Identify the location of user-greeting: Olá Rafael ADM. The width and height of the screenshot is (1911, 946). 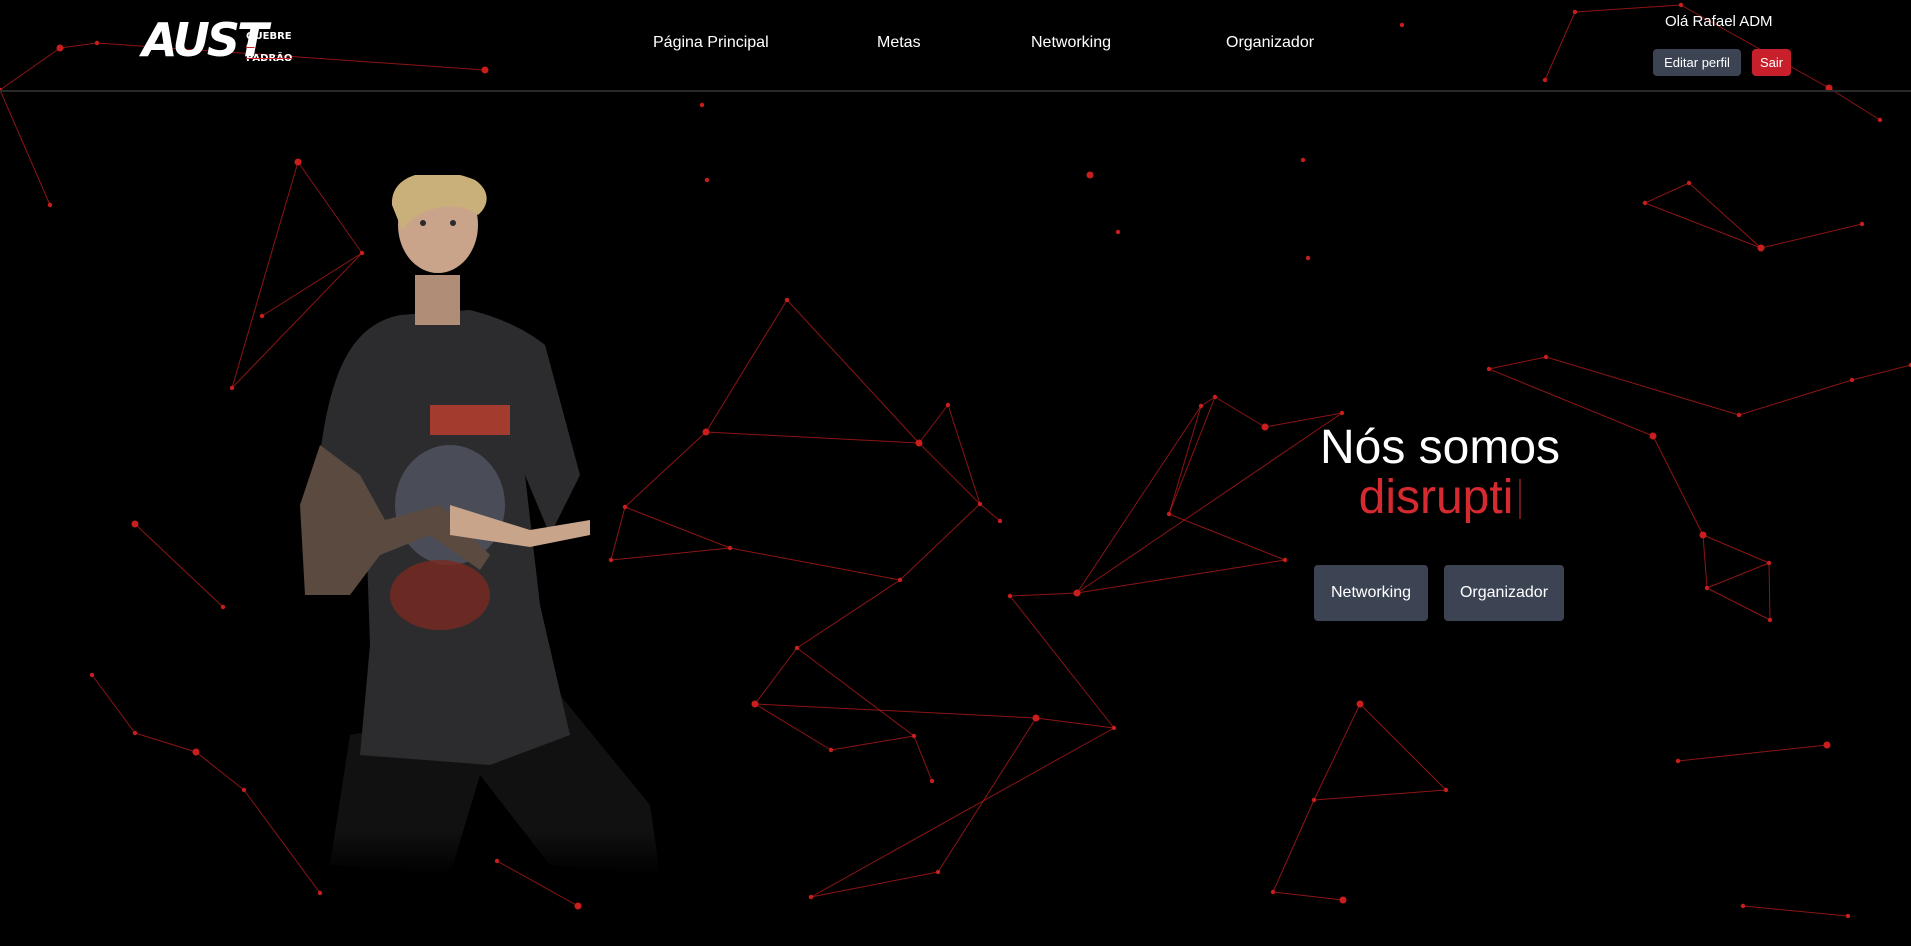
(1719, 21).